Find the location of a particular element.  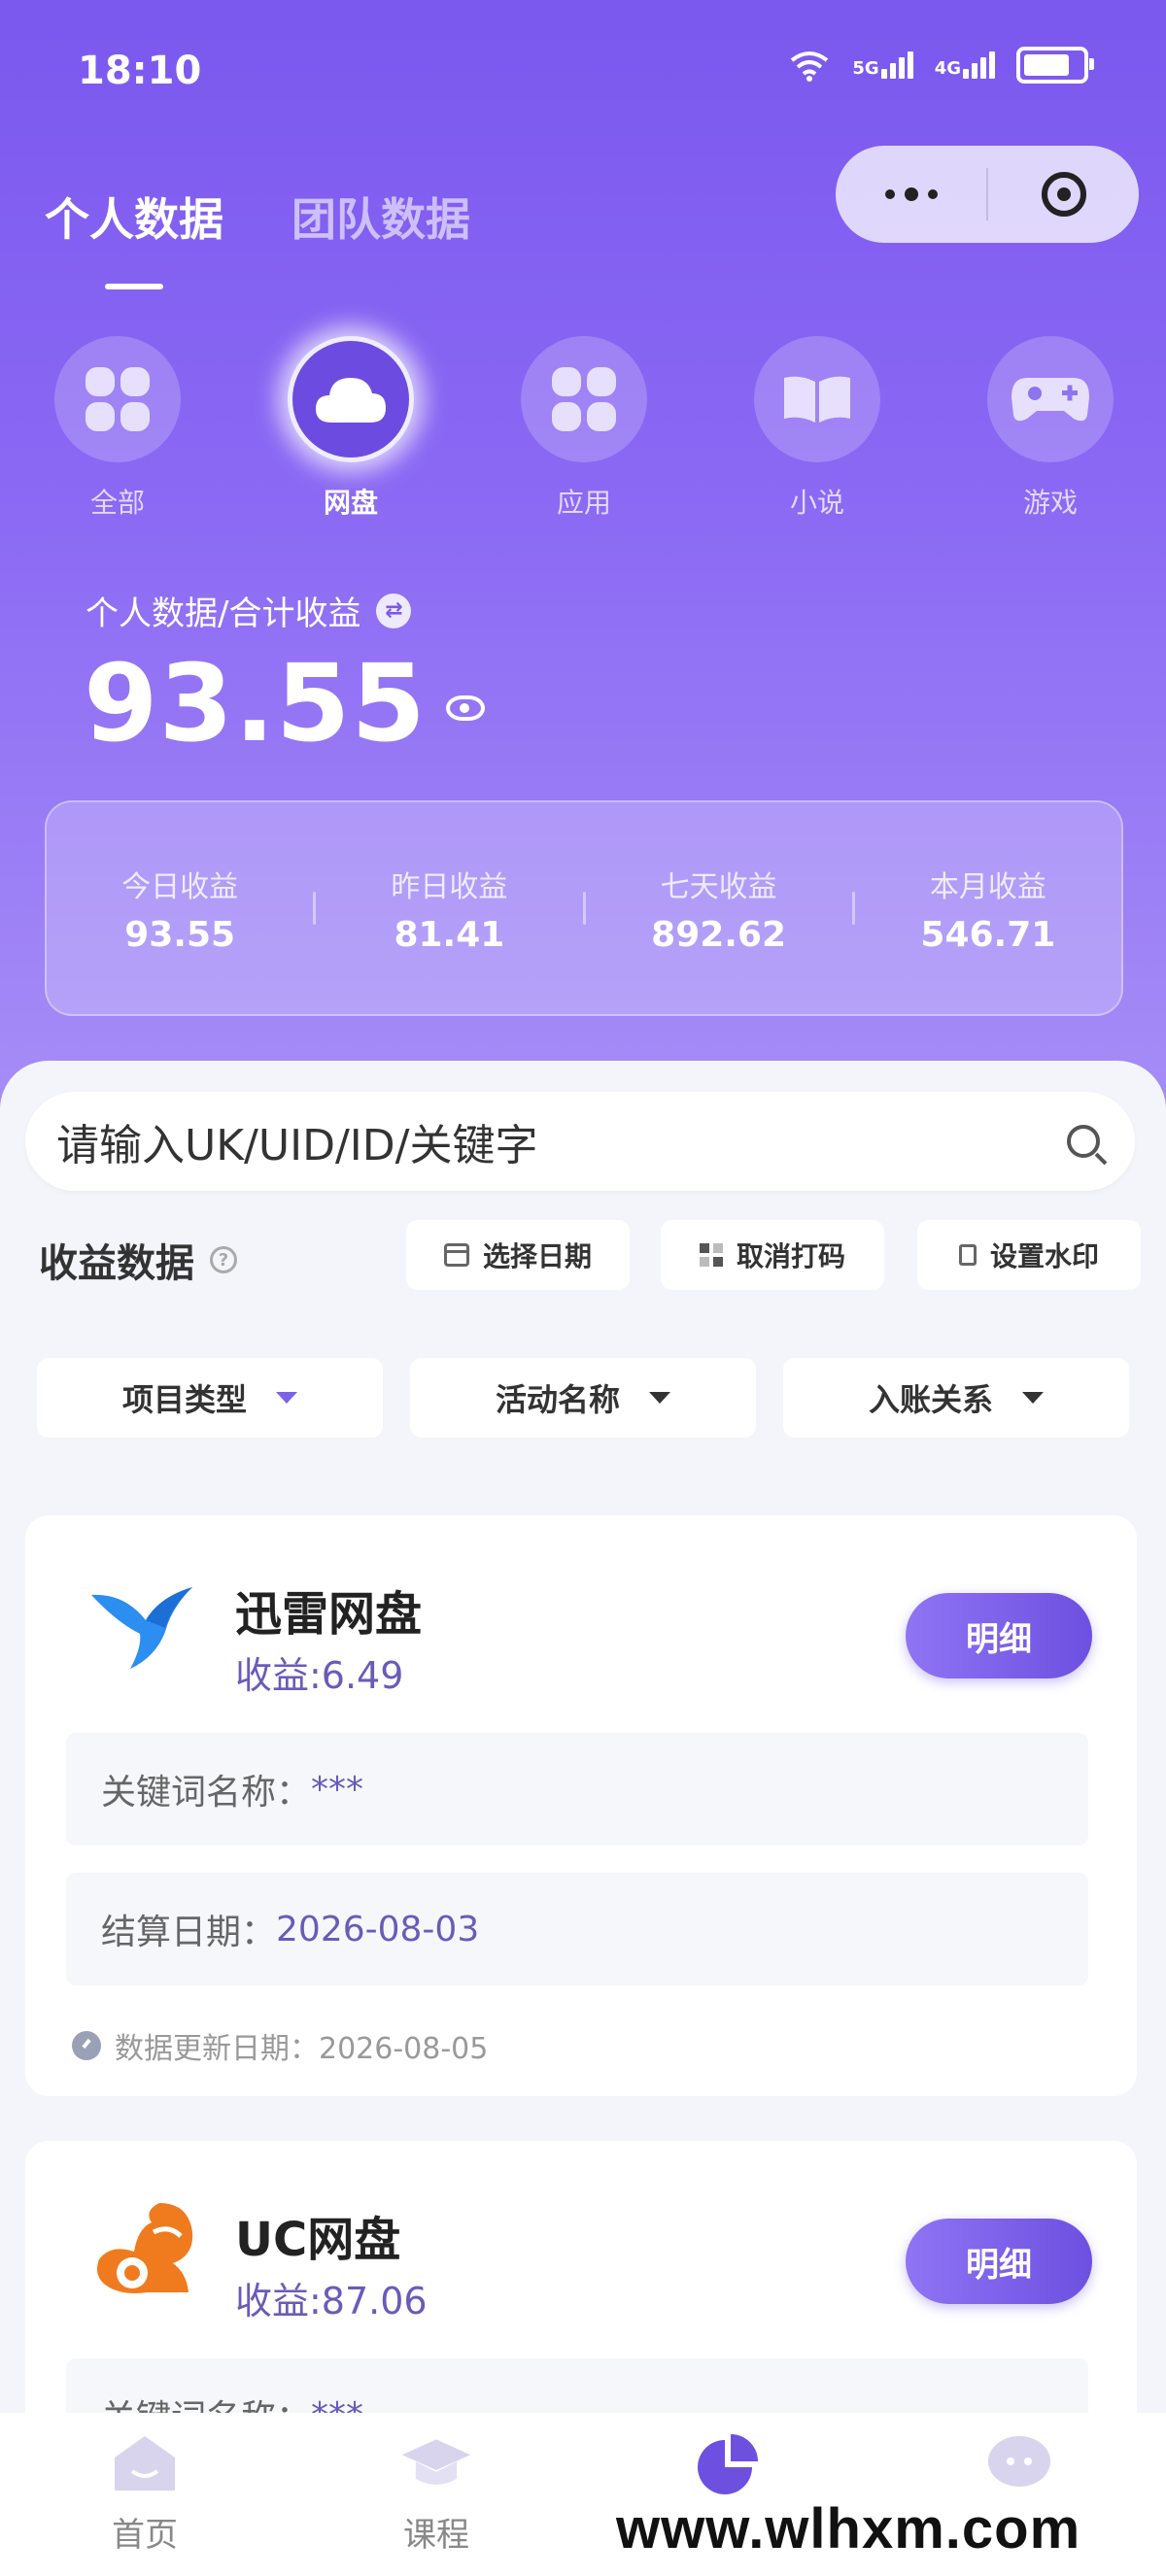

wifi-icon is located at coordinates (810, 66).